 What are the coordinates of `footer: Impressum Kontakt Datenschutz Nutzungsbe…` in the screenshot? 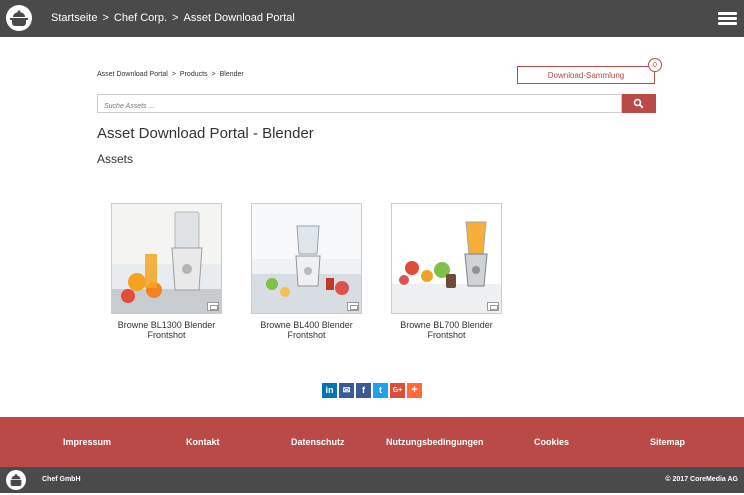 It's located at (372, 442).